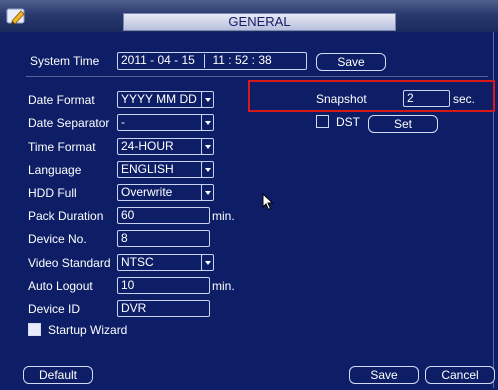 The image size is (498, 390). I want to click on device-no-input: 8, so click(163, 238).